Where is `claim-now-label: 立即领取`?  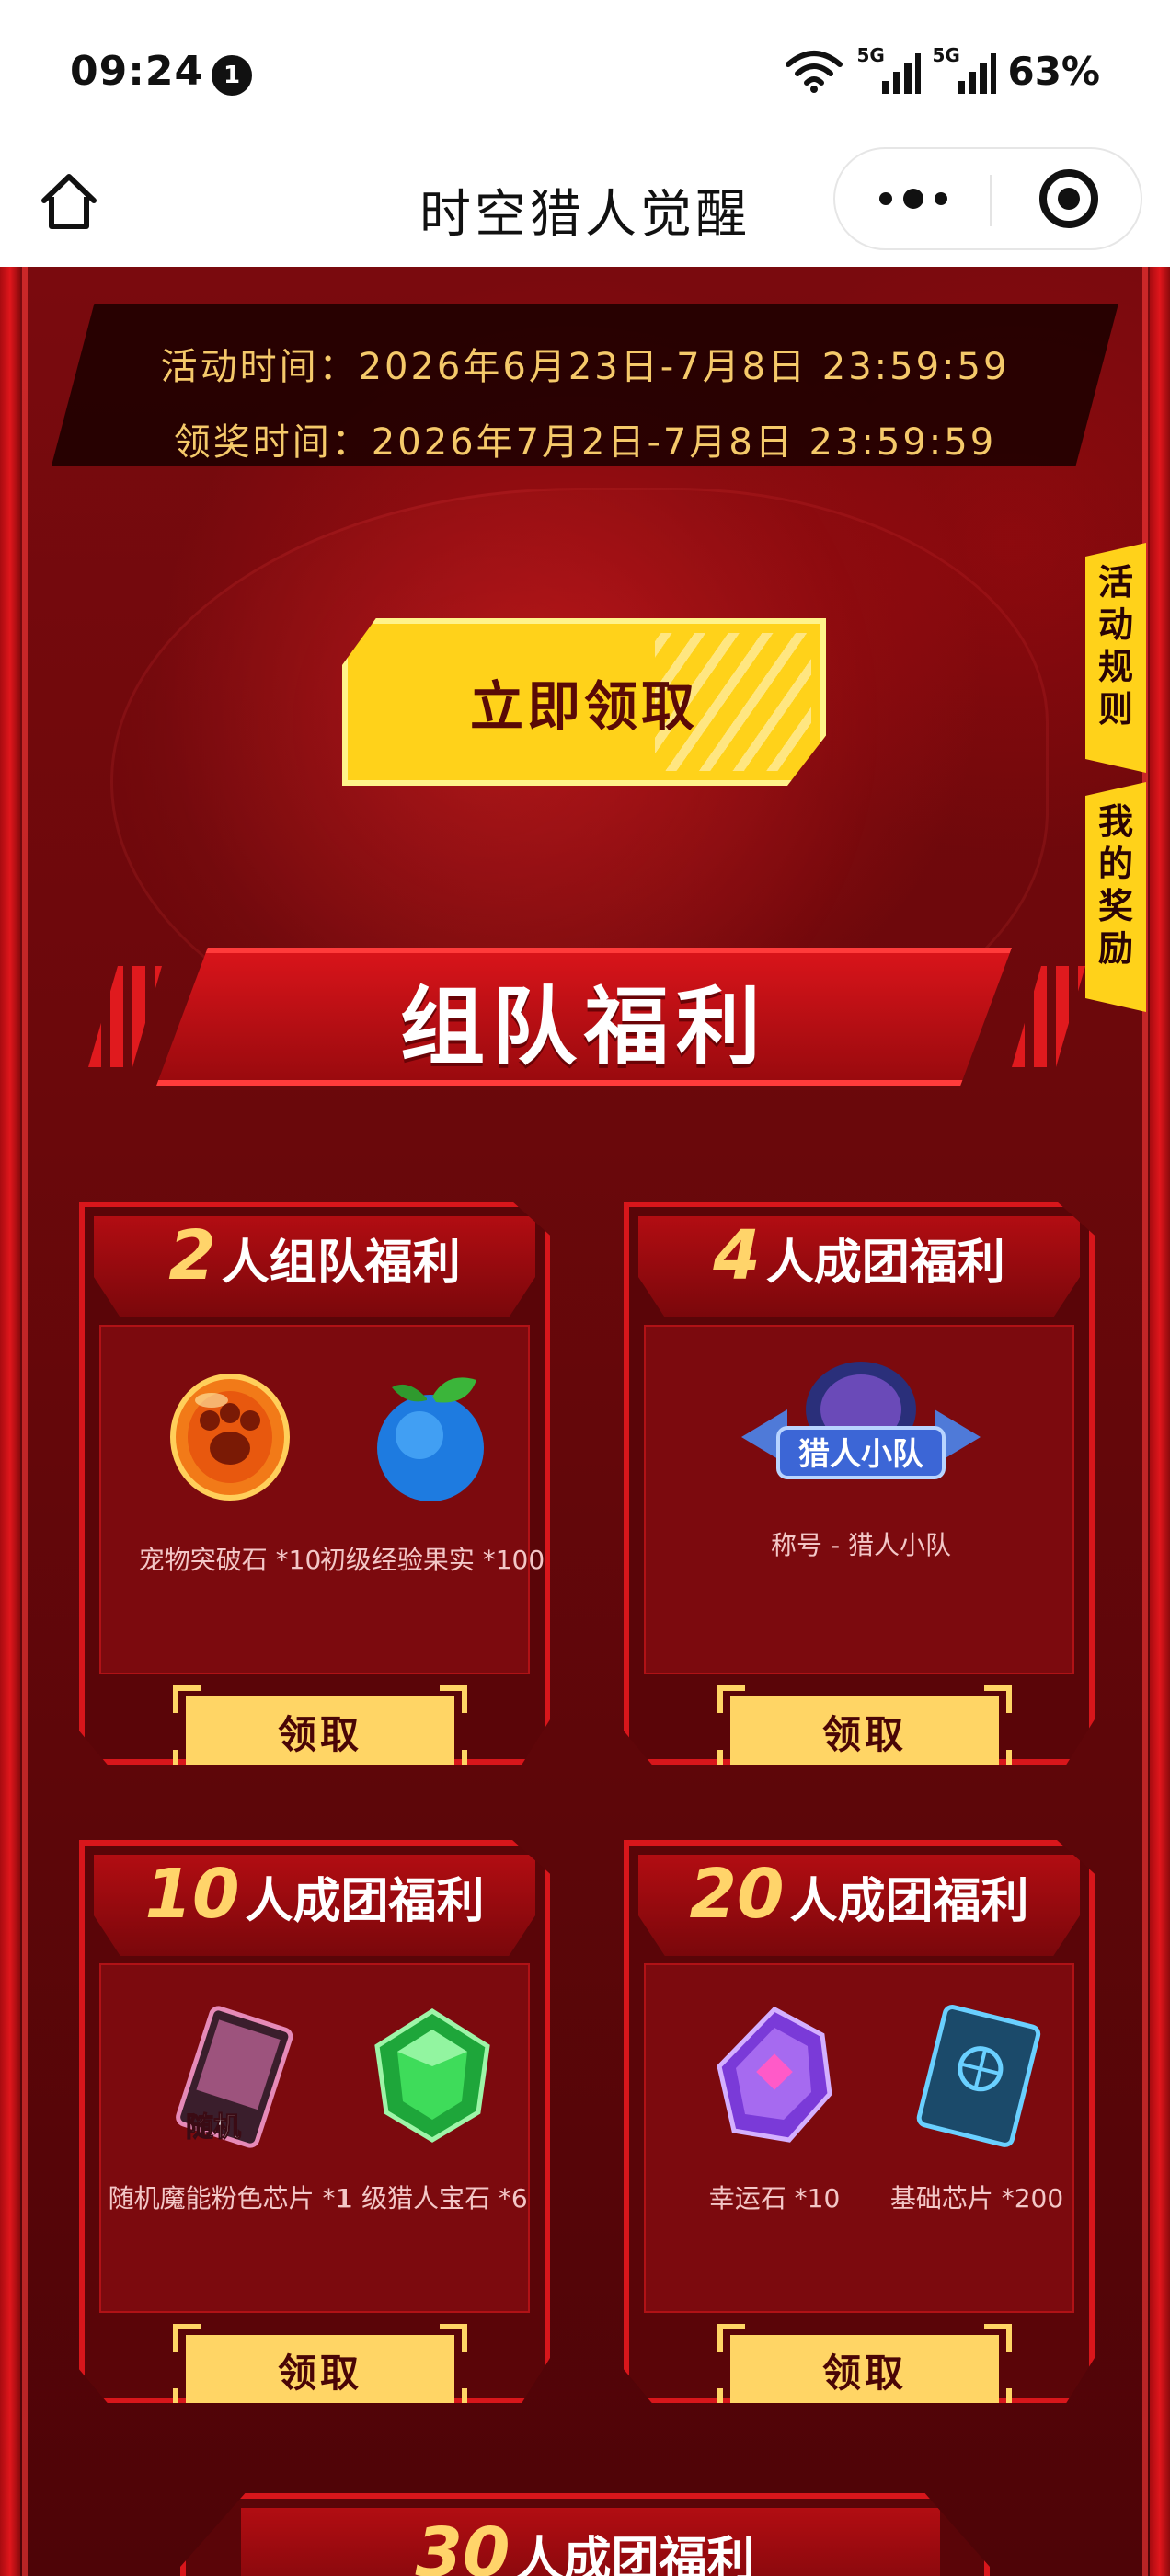 claim-now-label: 立即领取 is located at coordinates (583, 706).